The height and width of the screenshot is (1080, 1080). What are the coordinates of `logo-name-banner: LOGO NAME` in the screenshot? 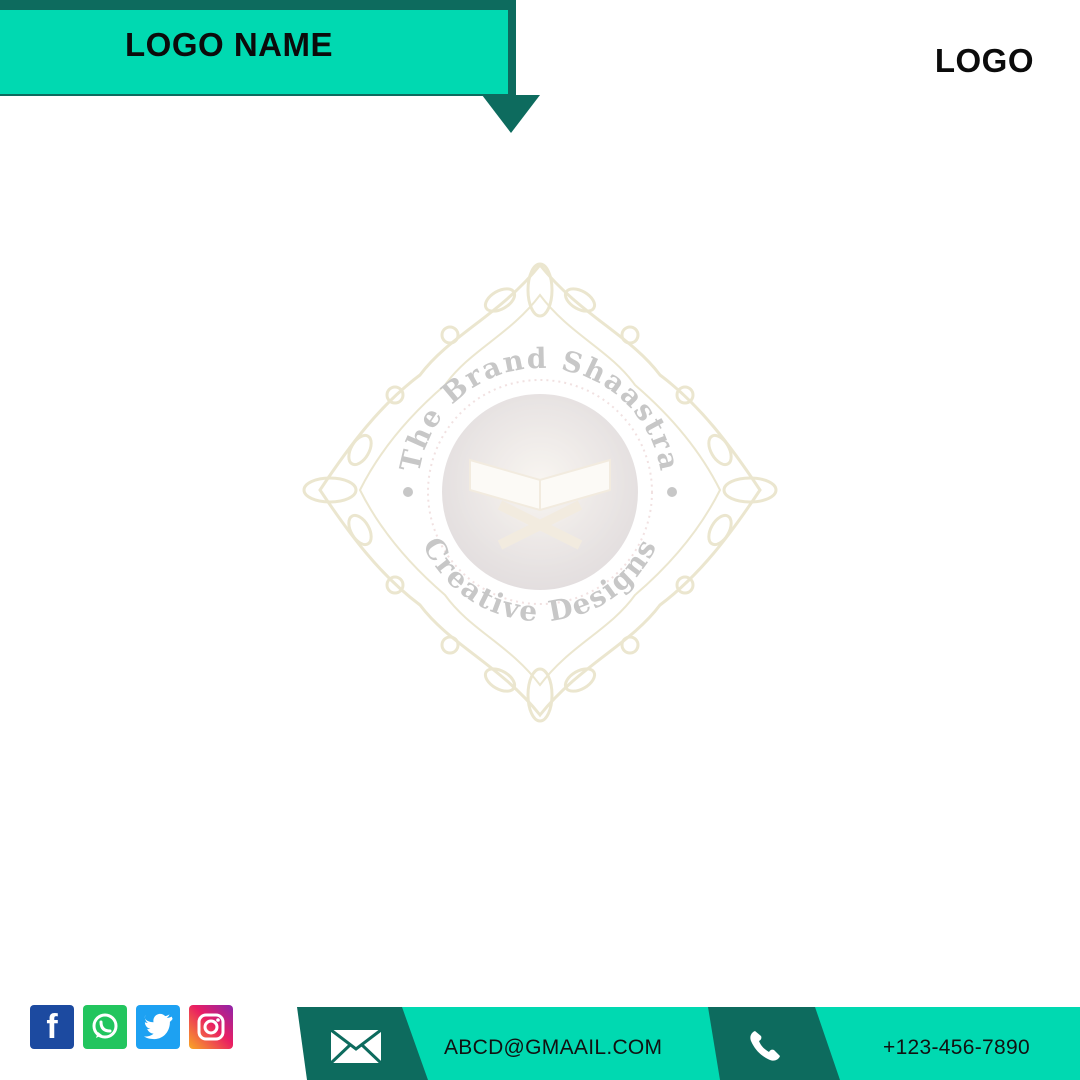 It's located at (254, 52).